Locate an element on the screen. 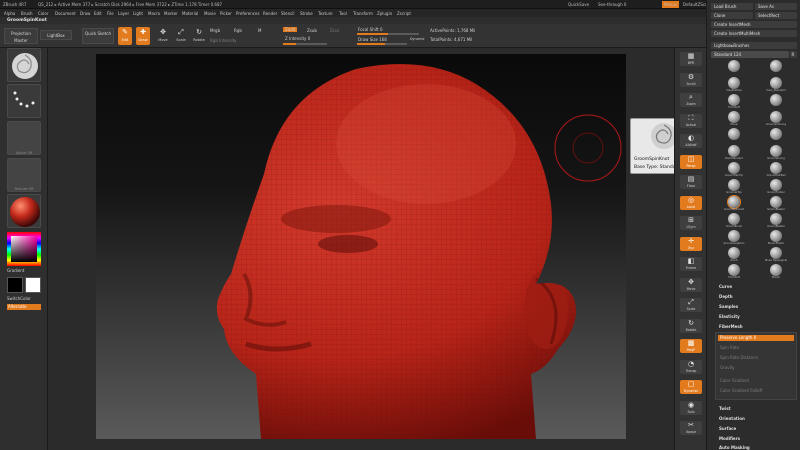 The height and width of the screenshot is (450, 800). save-as-button: Save As is located at coordinates (776, 6).